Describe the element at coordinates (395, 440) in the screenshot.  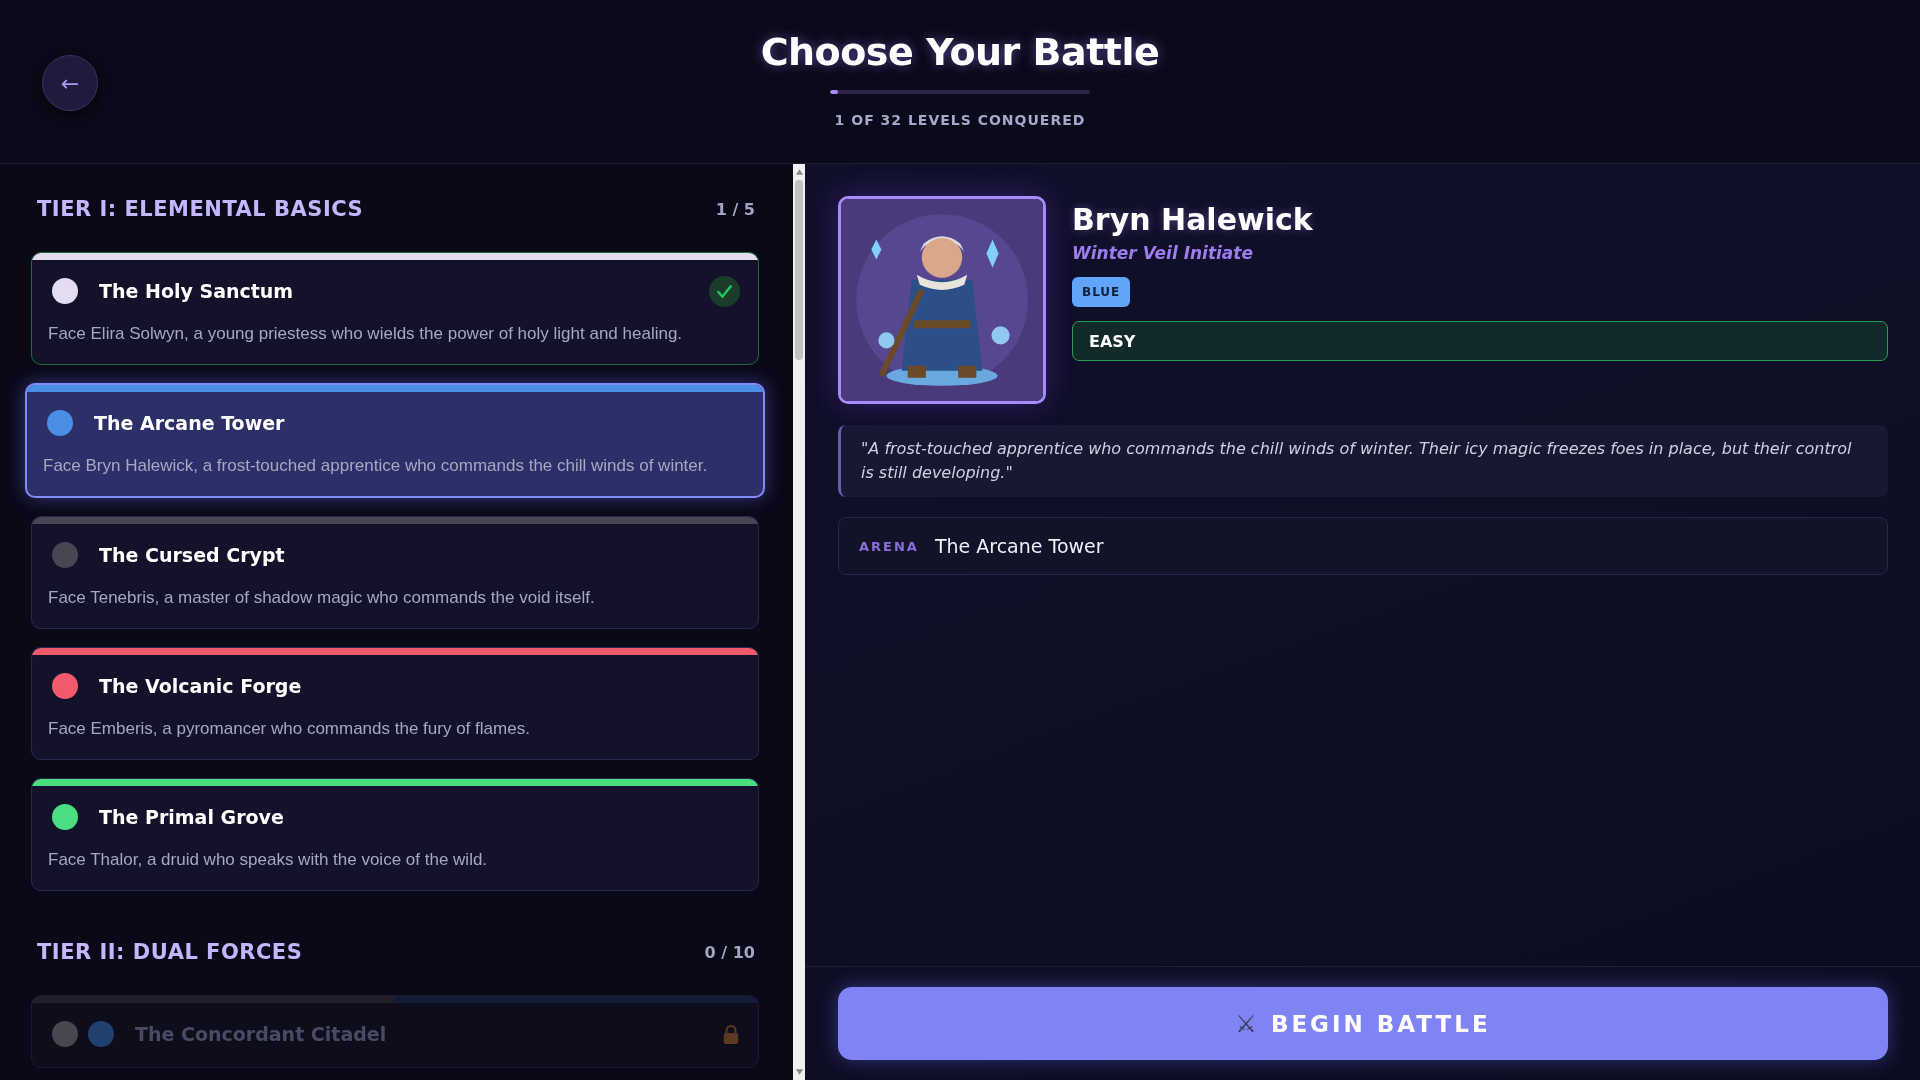
I see `level-card: The Arcane Tower Face Bryn Halewick, a frost-touched apprentice who commands the chill winds of winter.` at that location.